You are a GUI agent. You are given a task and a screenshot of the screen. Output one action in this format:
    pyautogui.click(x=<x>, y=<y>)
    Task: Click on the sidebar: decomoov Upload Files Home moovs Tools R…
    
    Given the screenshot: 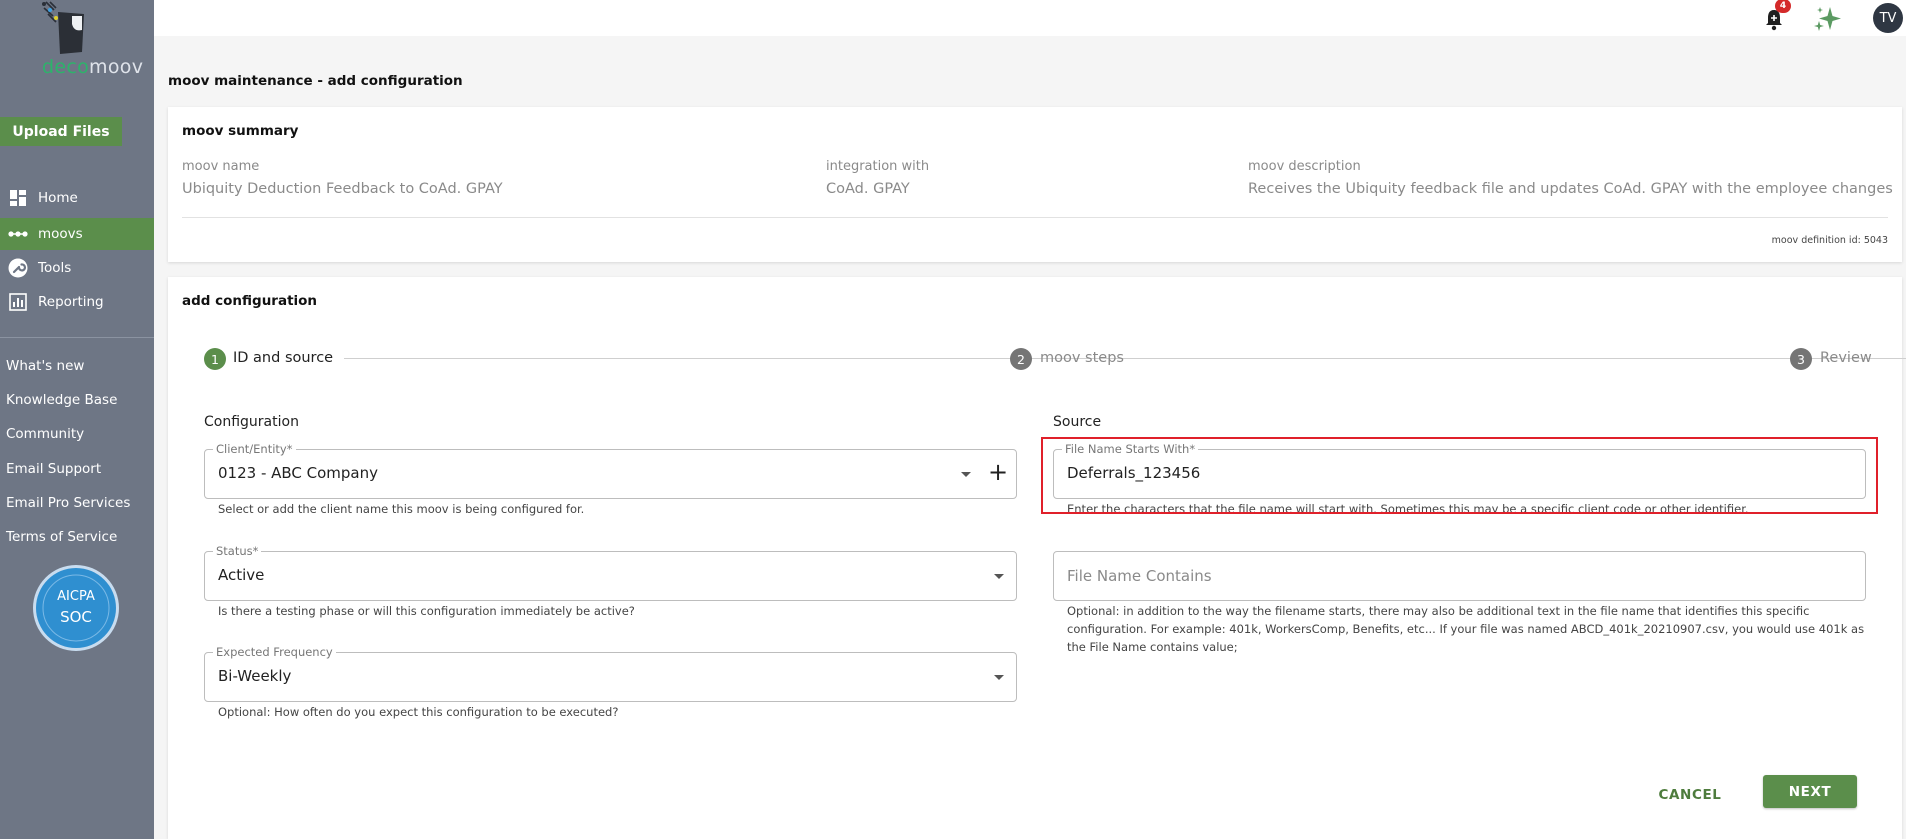 What is the action you would take?
    pyautogui.click(x=77, y=419)
    